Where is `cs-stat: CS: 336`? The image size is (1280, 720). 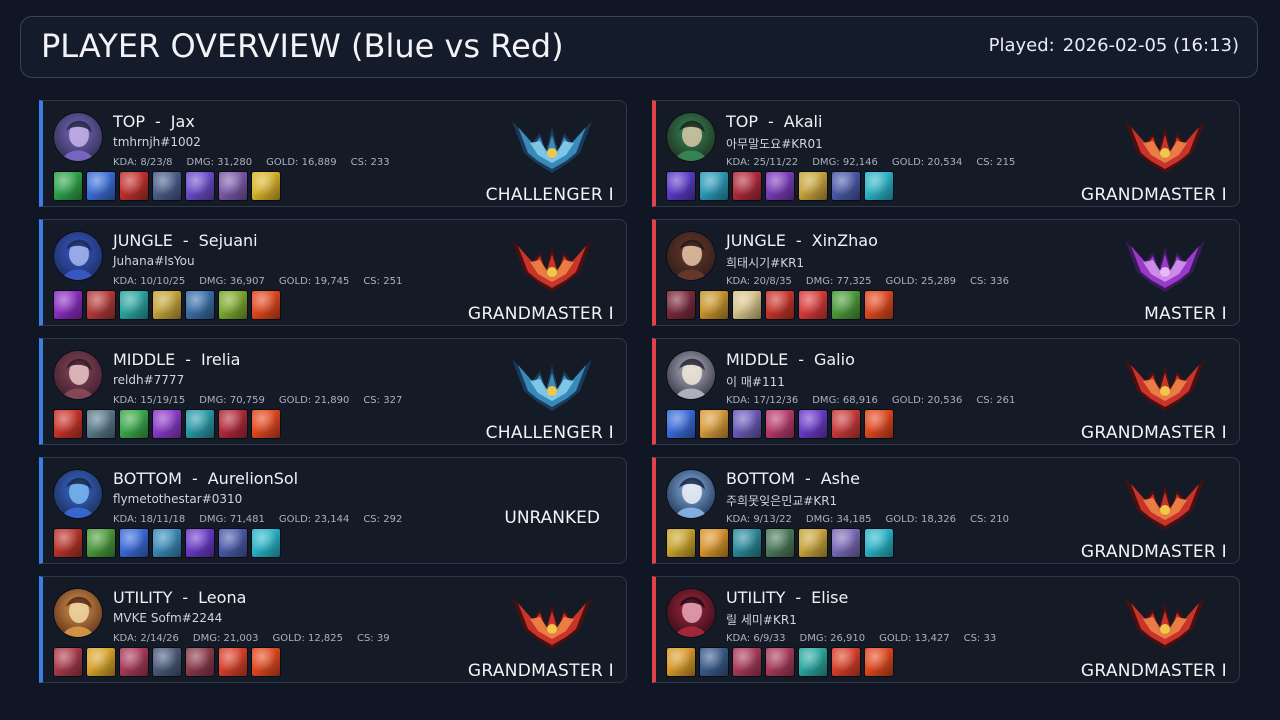
cs-stat: CS: 336 is located at coordinates (989, 281).